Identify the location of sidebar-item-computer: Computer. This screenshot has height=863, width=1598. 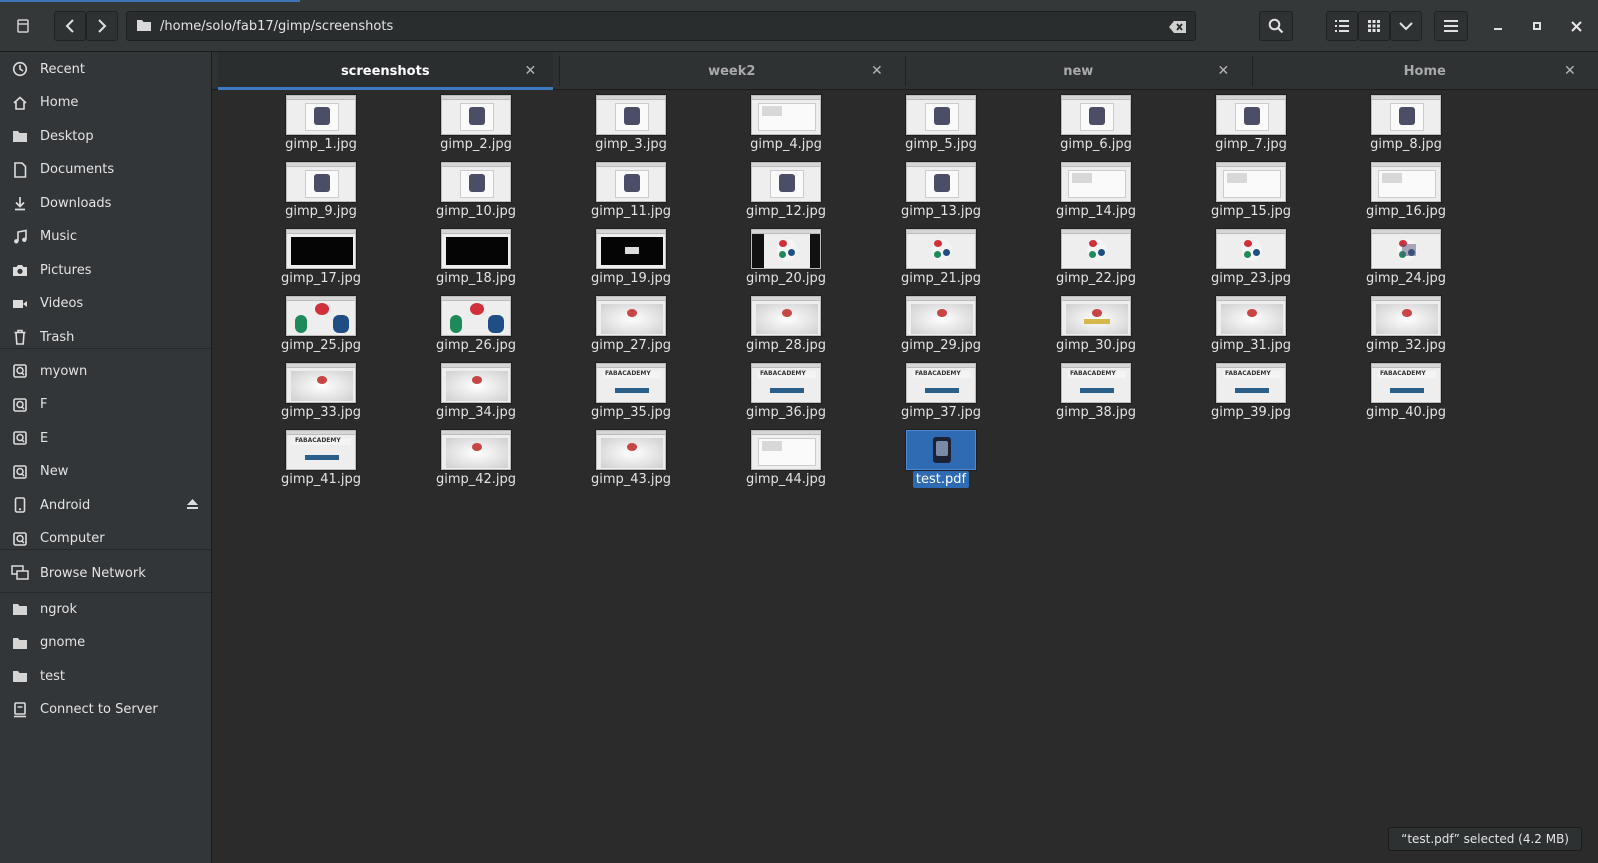
(105, 539).